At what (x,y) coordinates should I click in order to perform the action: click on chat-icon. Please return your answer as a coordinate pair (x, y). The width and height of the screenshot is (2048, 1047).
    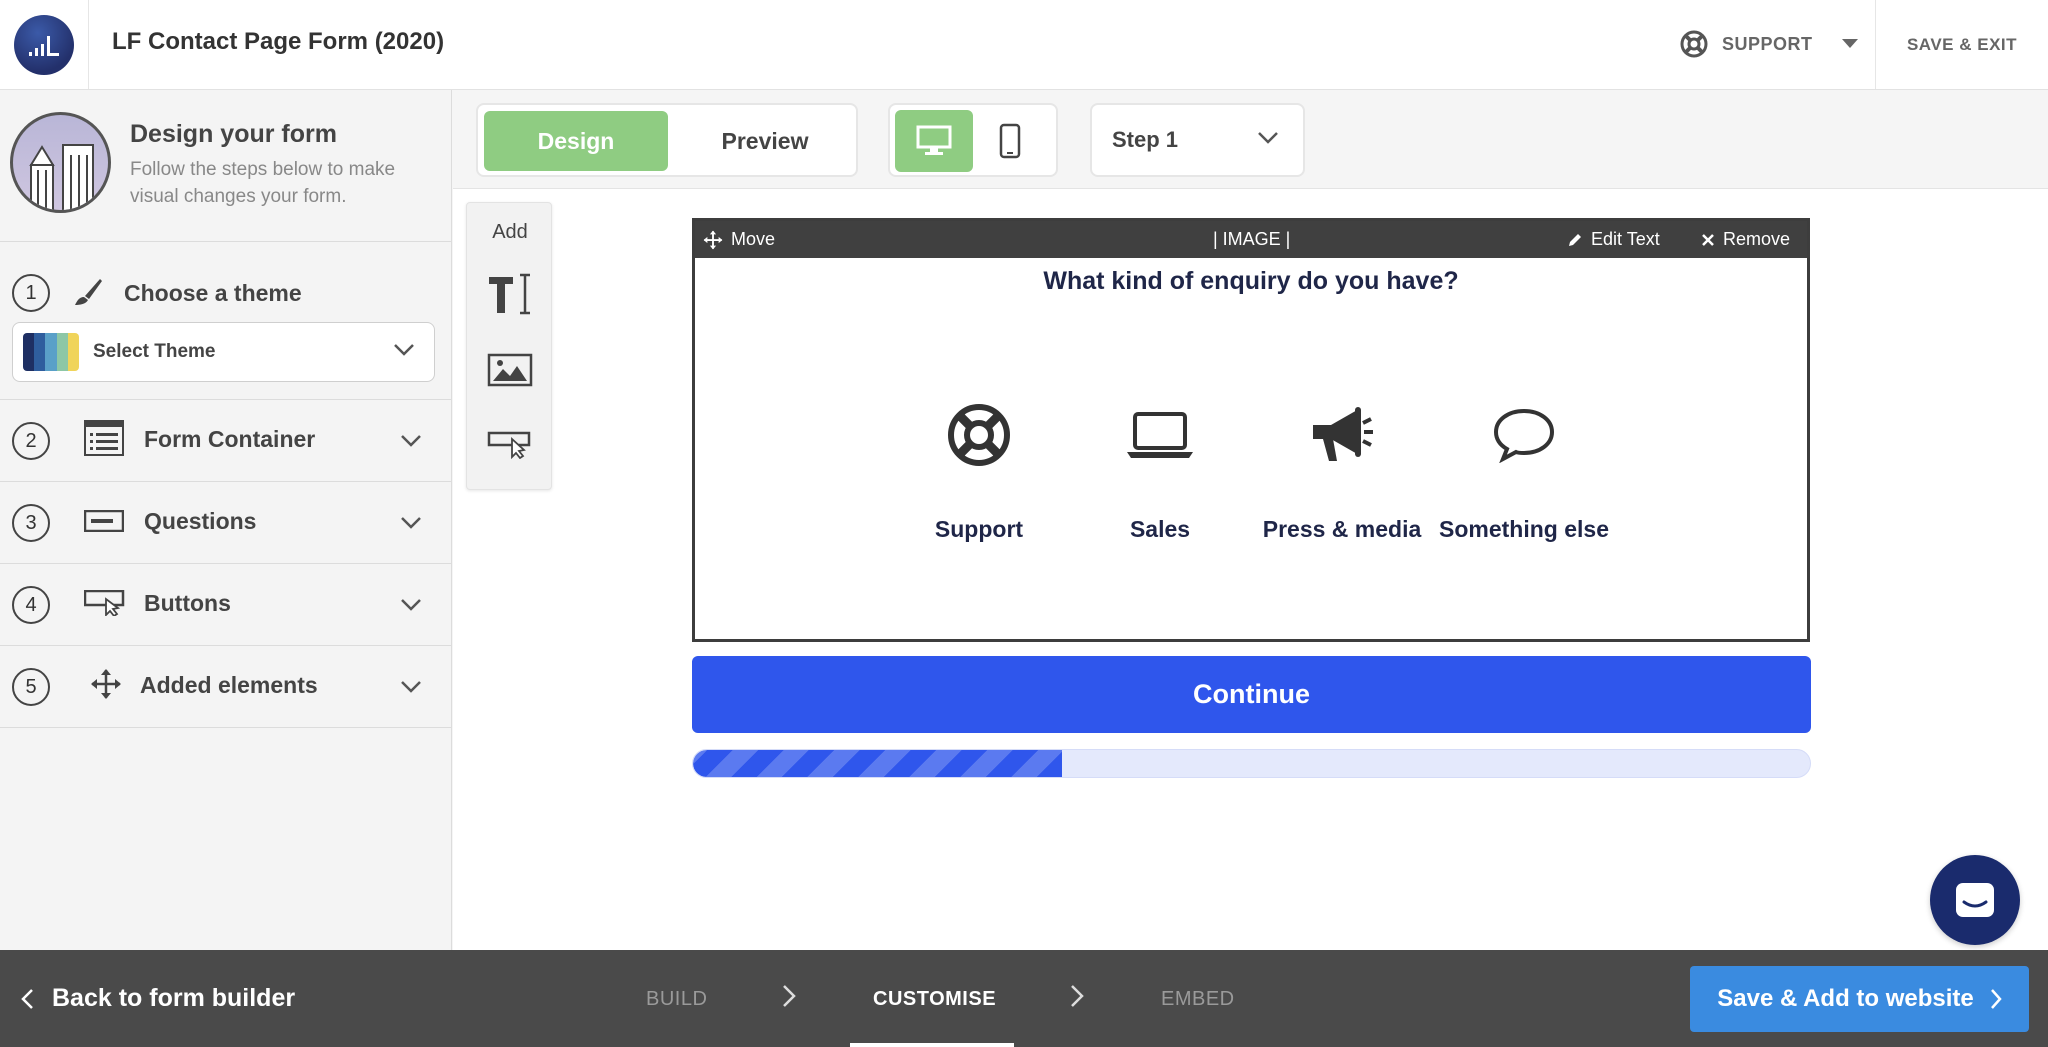
    Looking at the image, I should click on (1975, 900).